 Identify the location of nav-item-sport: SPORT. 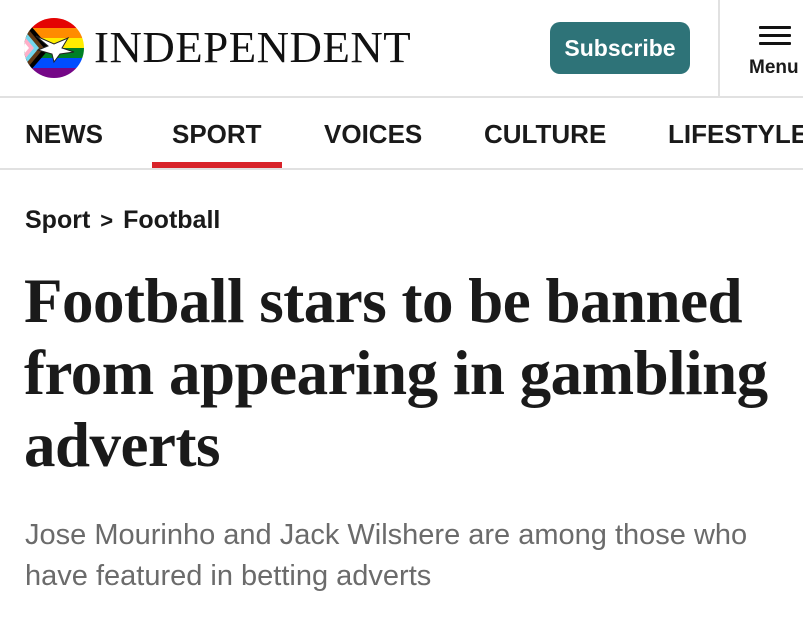
(217, 133).